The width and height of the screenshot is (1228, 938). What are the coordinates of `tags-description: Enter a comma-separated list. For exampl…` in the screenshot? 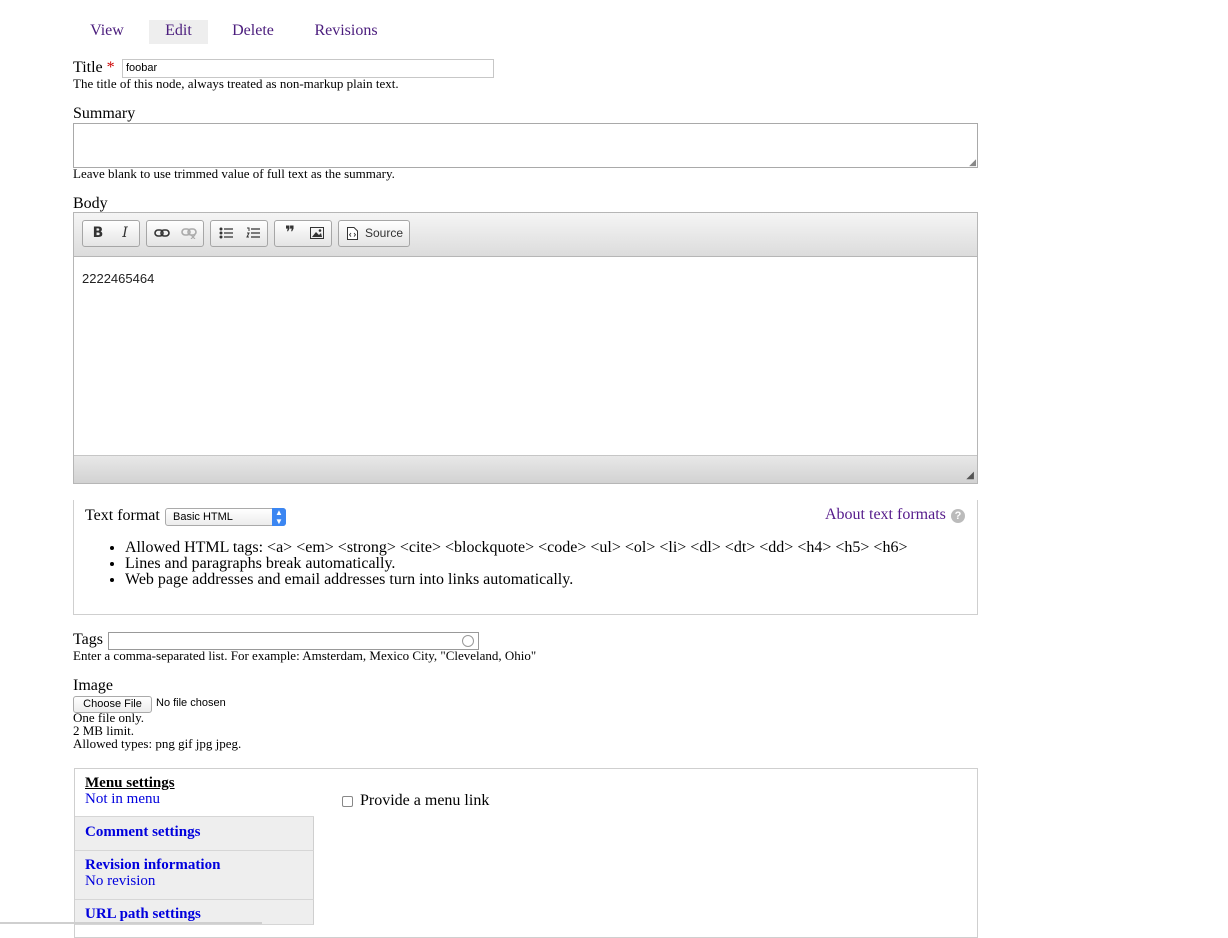 It's located at (305, 655).